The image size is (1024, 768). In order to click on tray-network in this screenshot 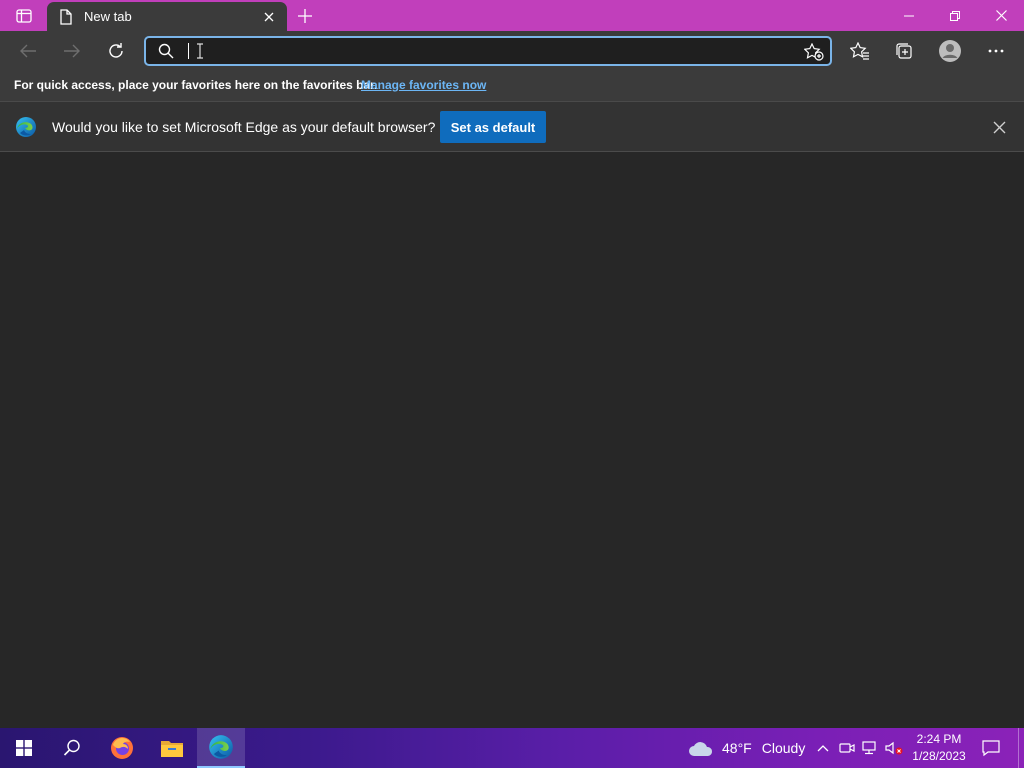, I will do `click(870, 748)`.